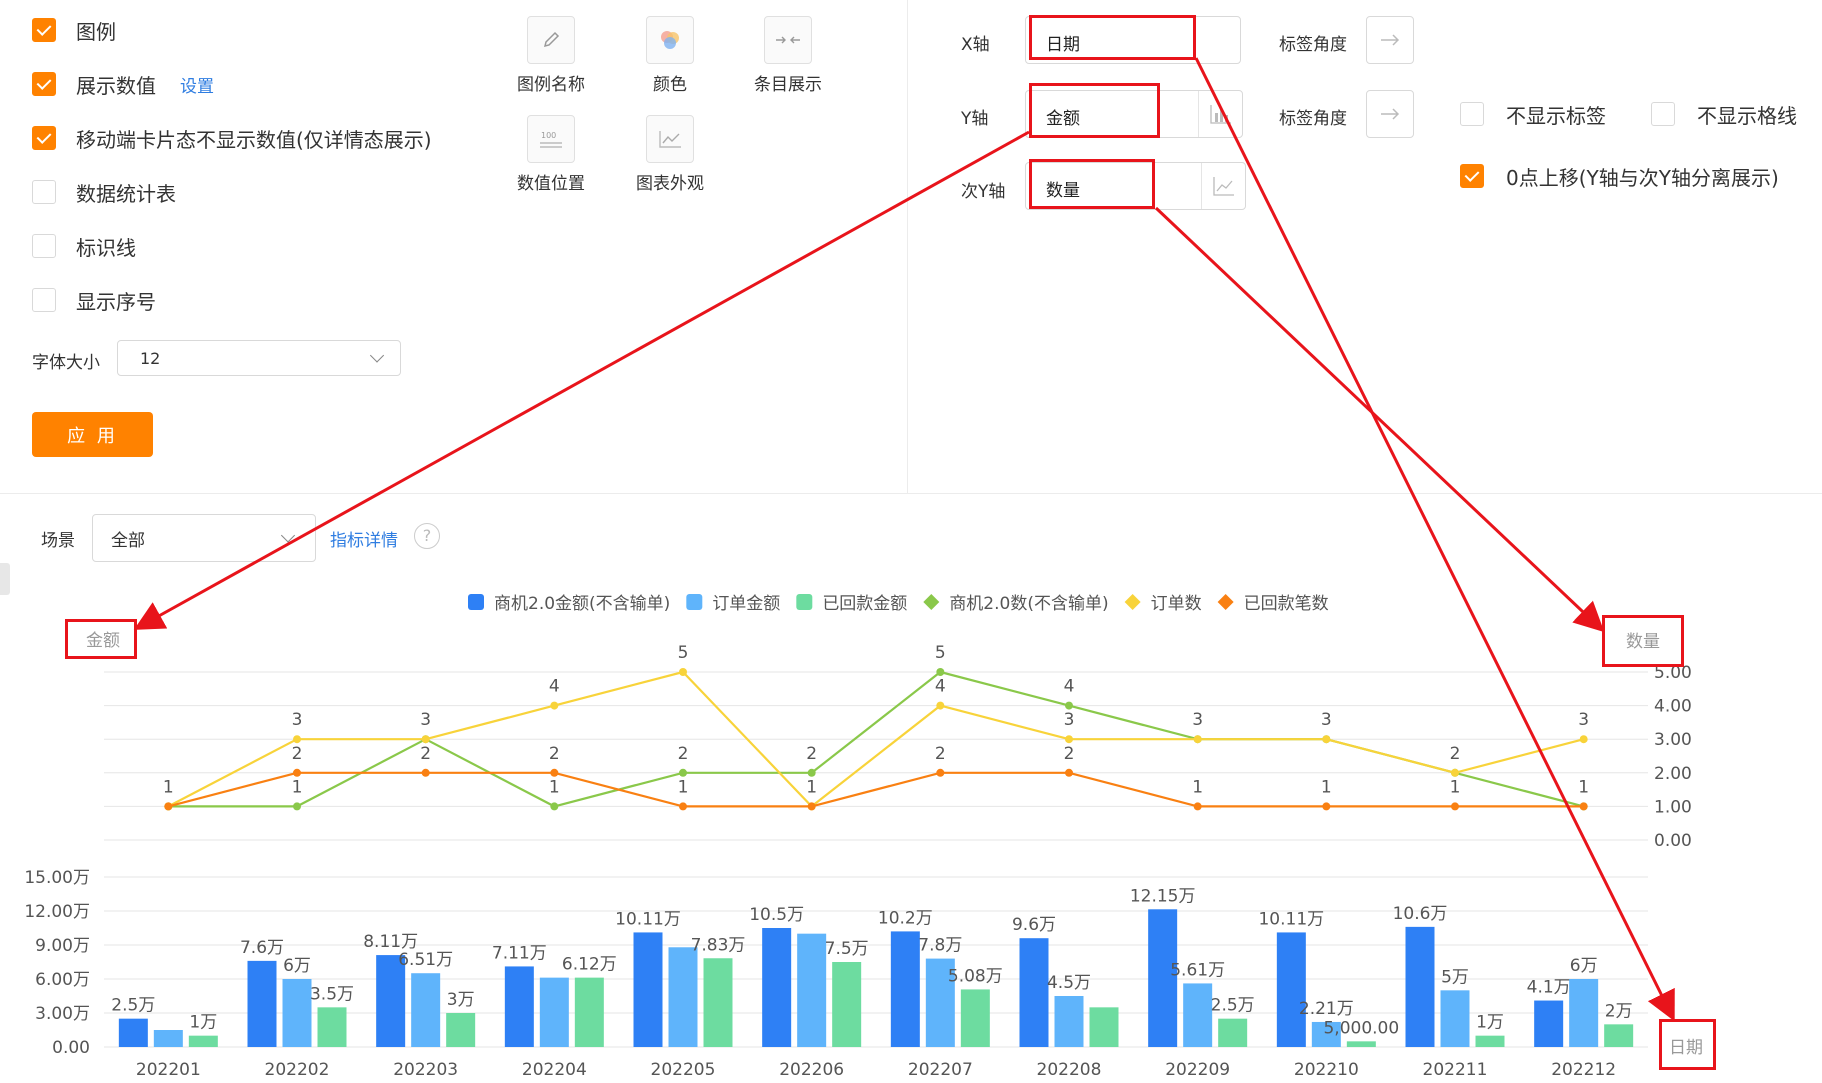  I want to click on bar-value-label: 3万, so click(461, 1000).